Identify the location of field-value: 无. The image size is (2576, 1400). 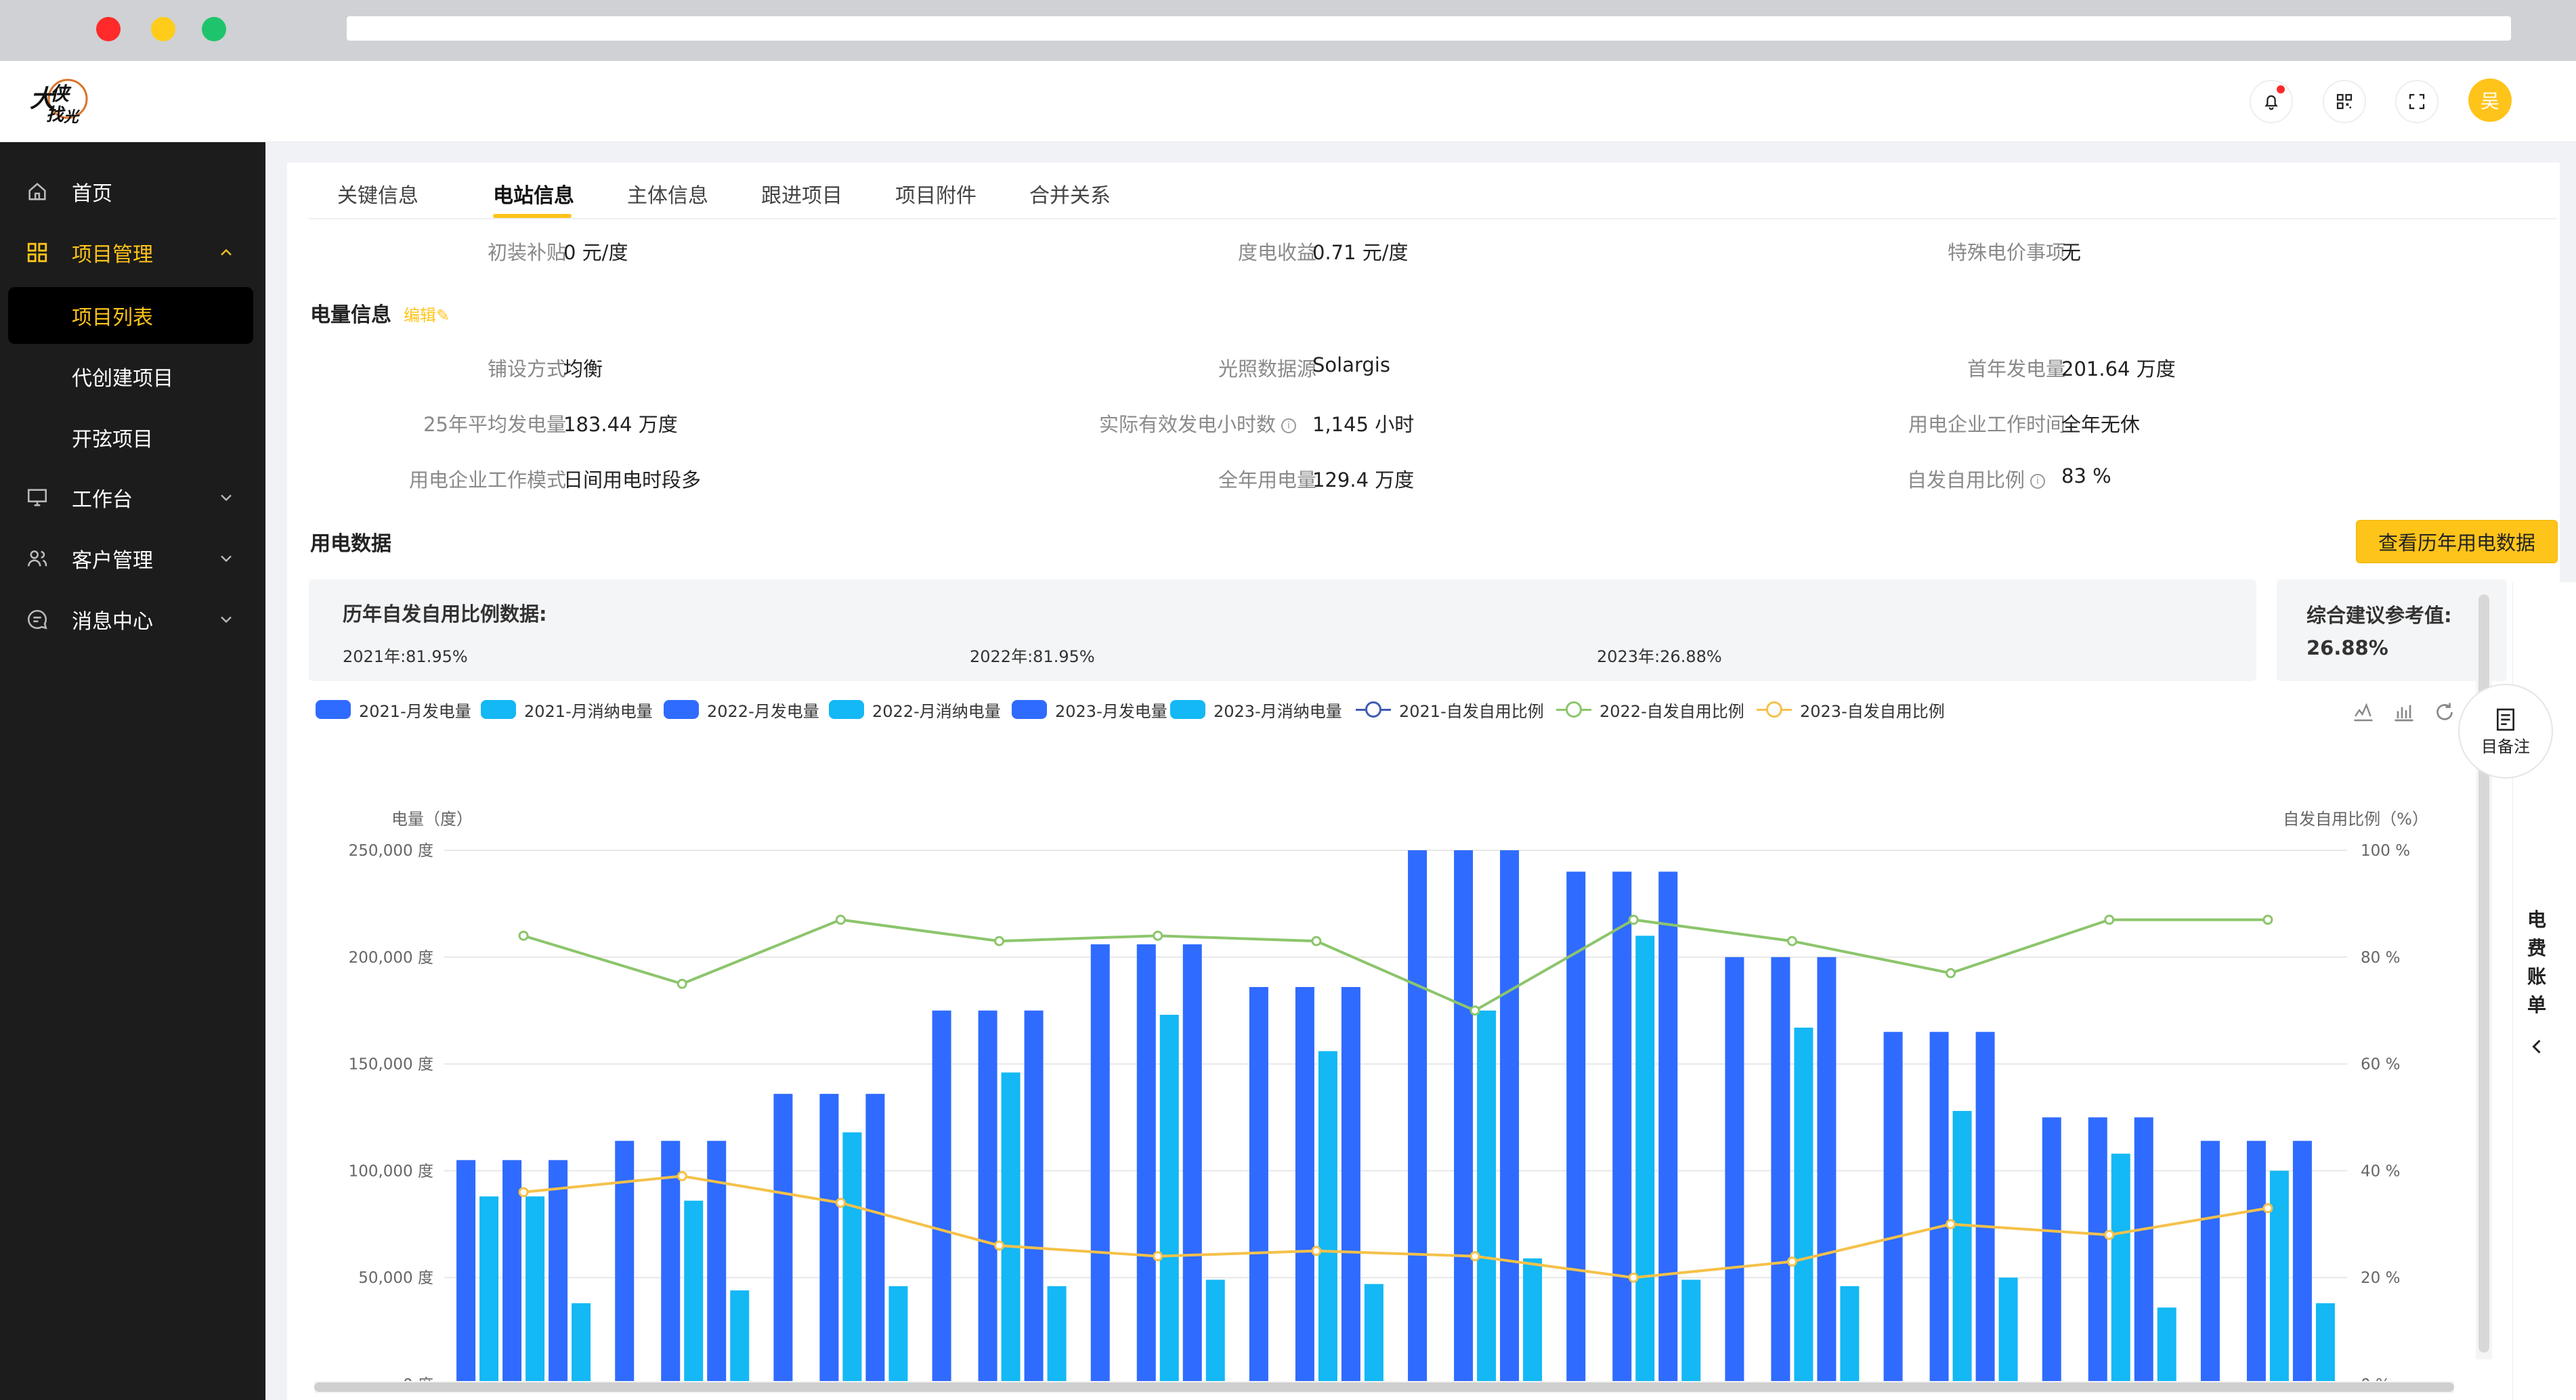
(2071, 252).